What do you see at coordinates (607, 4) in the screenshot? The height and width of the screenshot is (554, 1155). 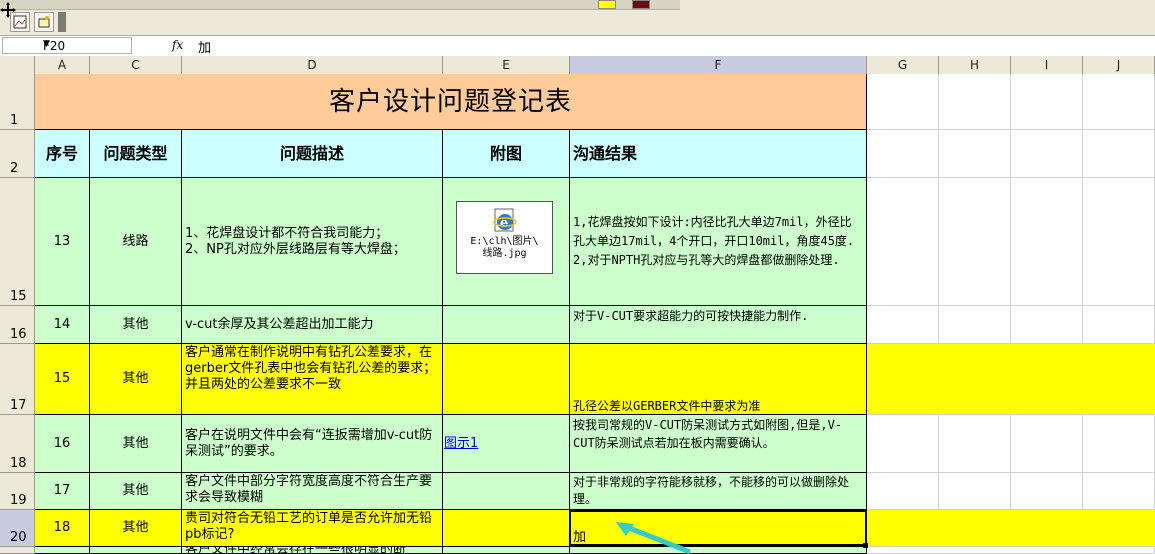 I see `fill-color-swatch` at bounding box center [607, 4].